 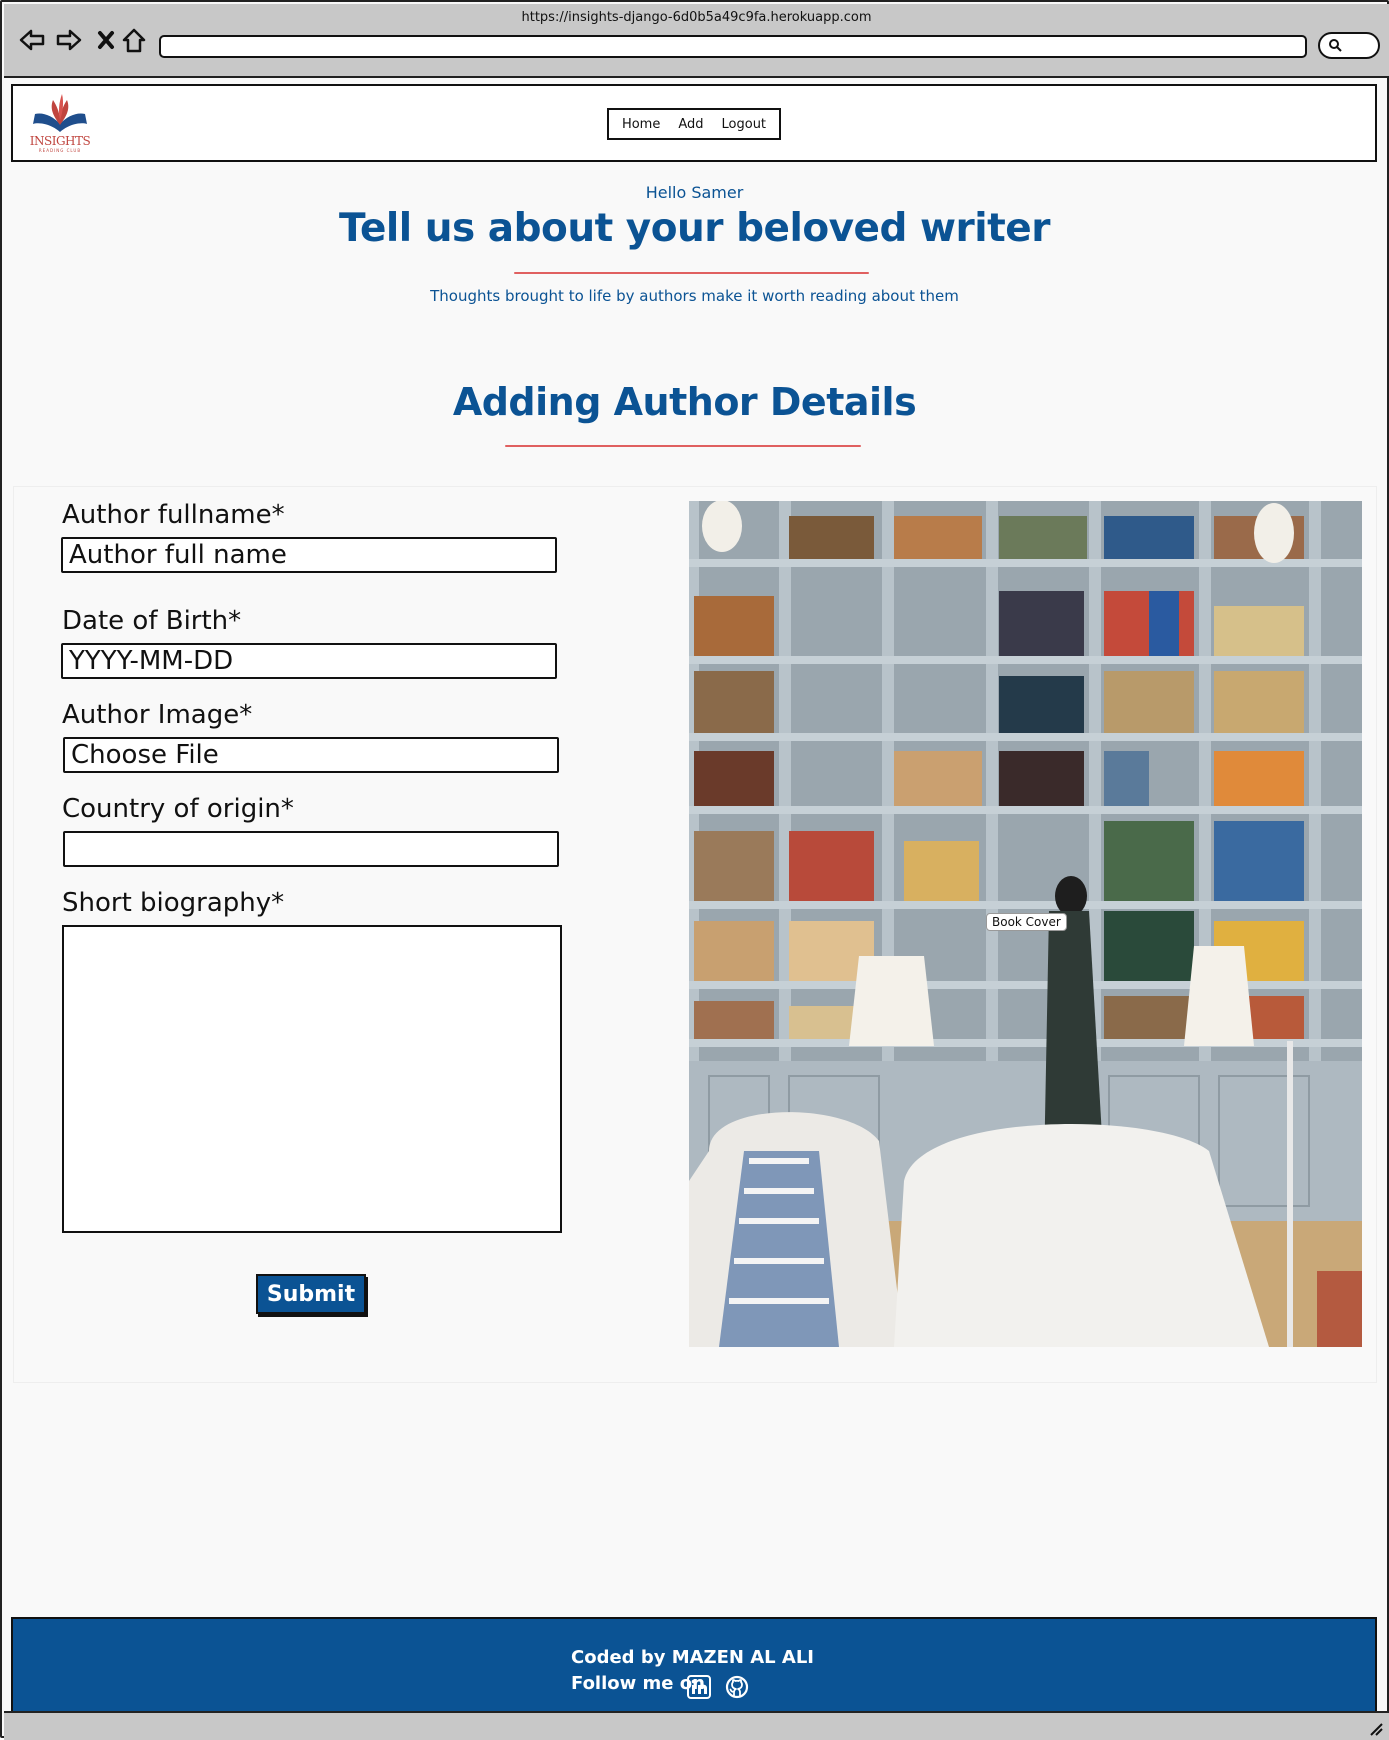 What do you see at coordinates (1349, 45) in the screenshot?
I see `browser-search` at bounding box center [1349, 45].